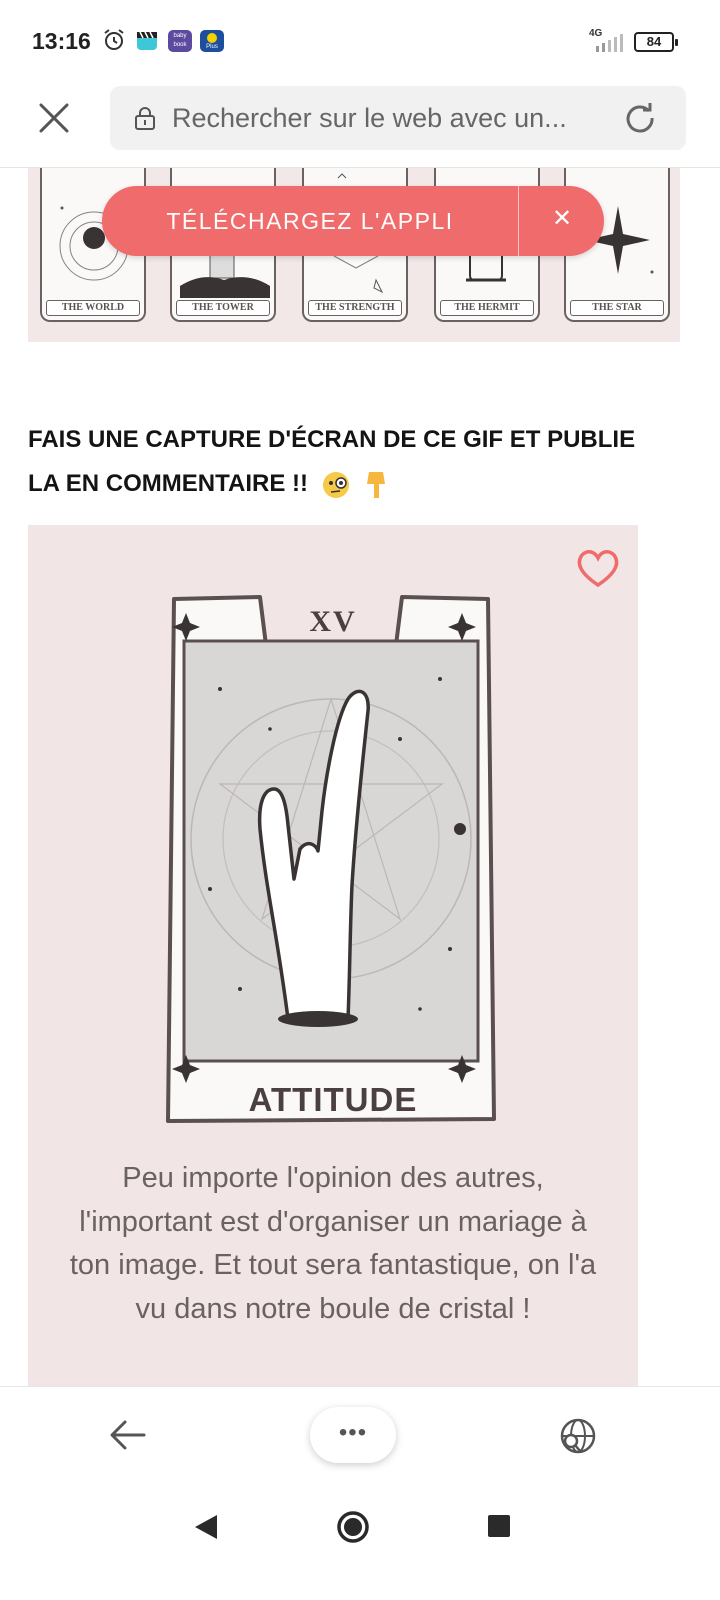 This screenshot has width=720, height=1600. I want to click on status-time: 13:16, so click(61, 41).